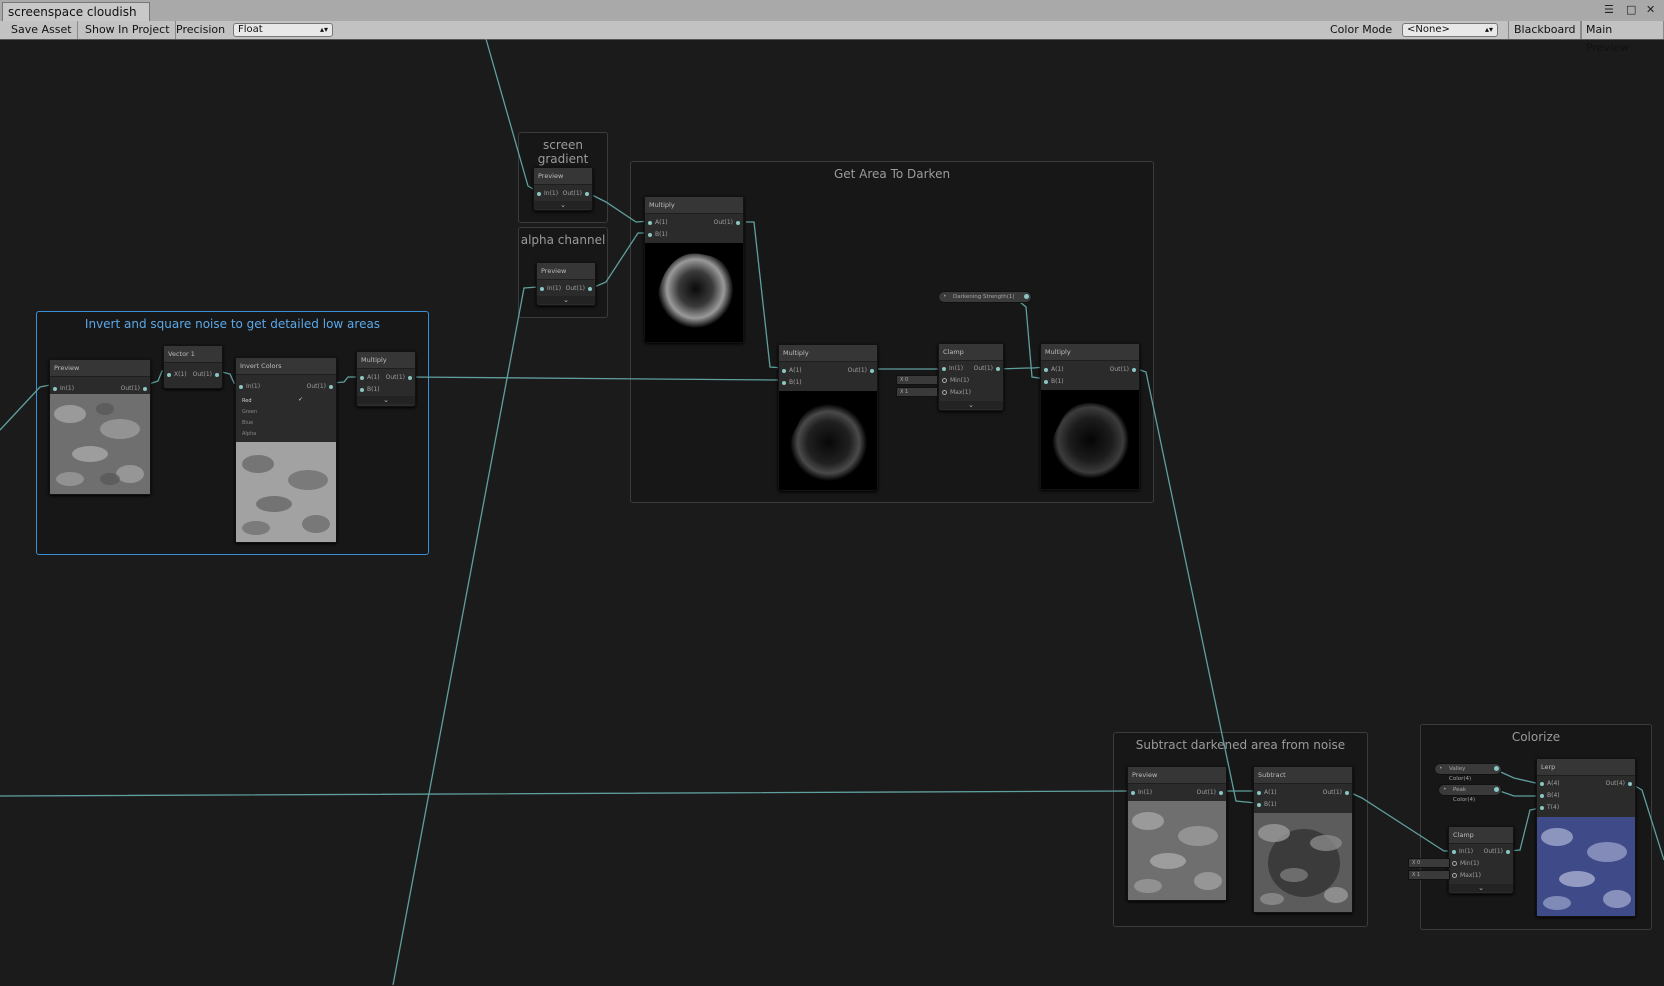 This screenshot has width=1664, height=986. I want to click on input-port-a: A(4), so click(1548, 784).